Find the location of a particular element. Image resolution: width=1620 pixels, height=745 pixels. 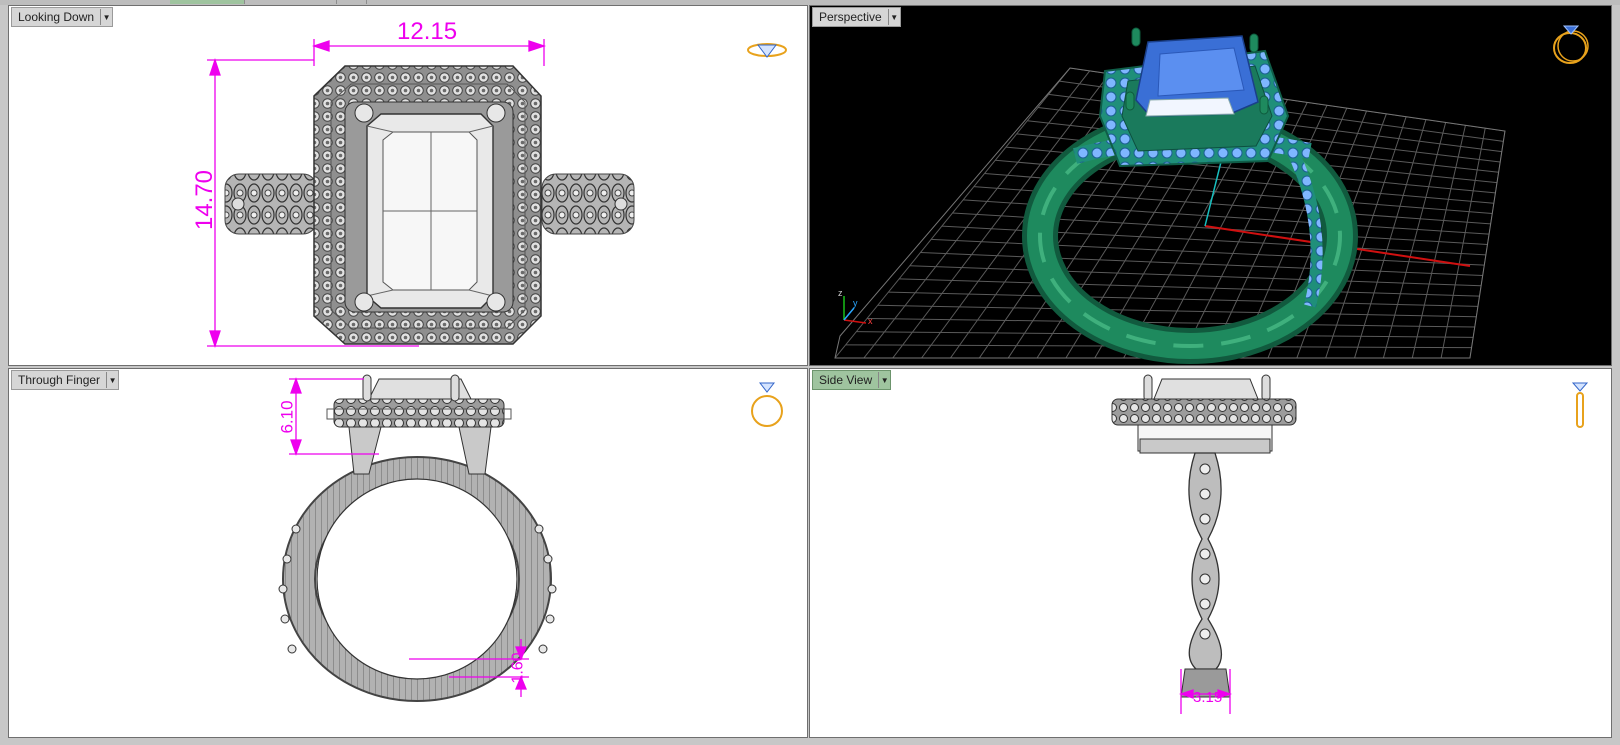

ring-front-view is located at coordinates (417, 538).